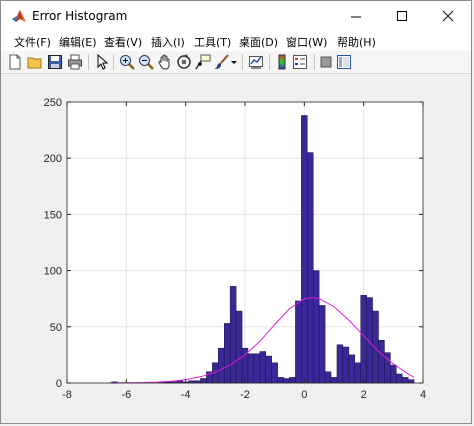 This screenshot has height=426, width=474. I want to click on menu-tools: 工具(T), so click(212, 42).